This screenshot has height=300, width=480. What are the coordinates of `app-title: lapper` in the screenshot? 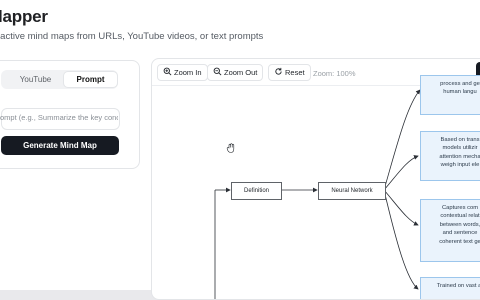 It's located at (24, 16).